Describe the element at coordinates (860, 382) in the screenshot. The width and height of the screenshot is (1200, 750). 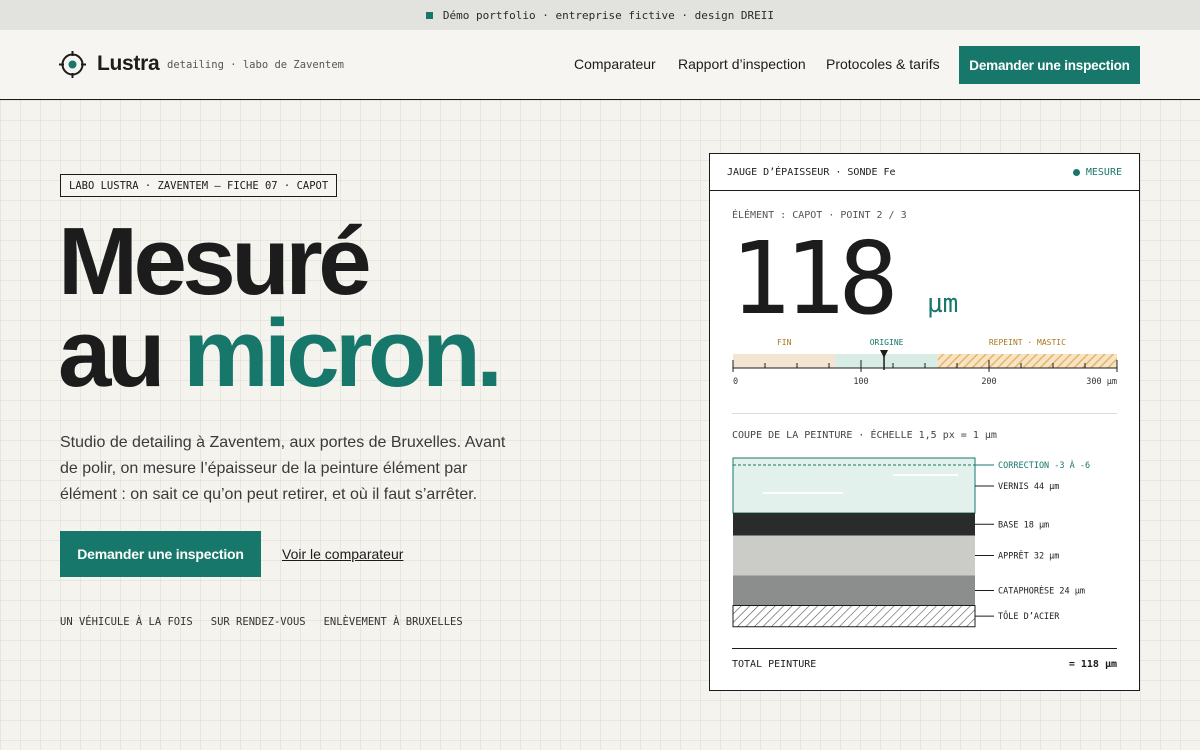
I see `scale-tick-label: 100` at that location.